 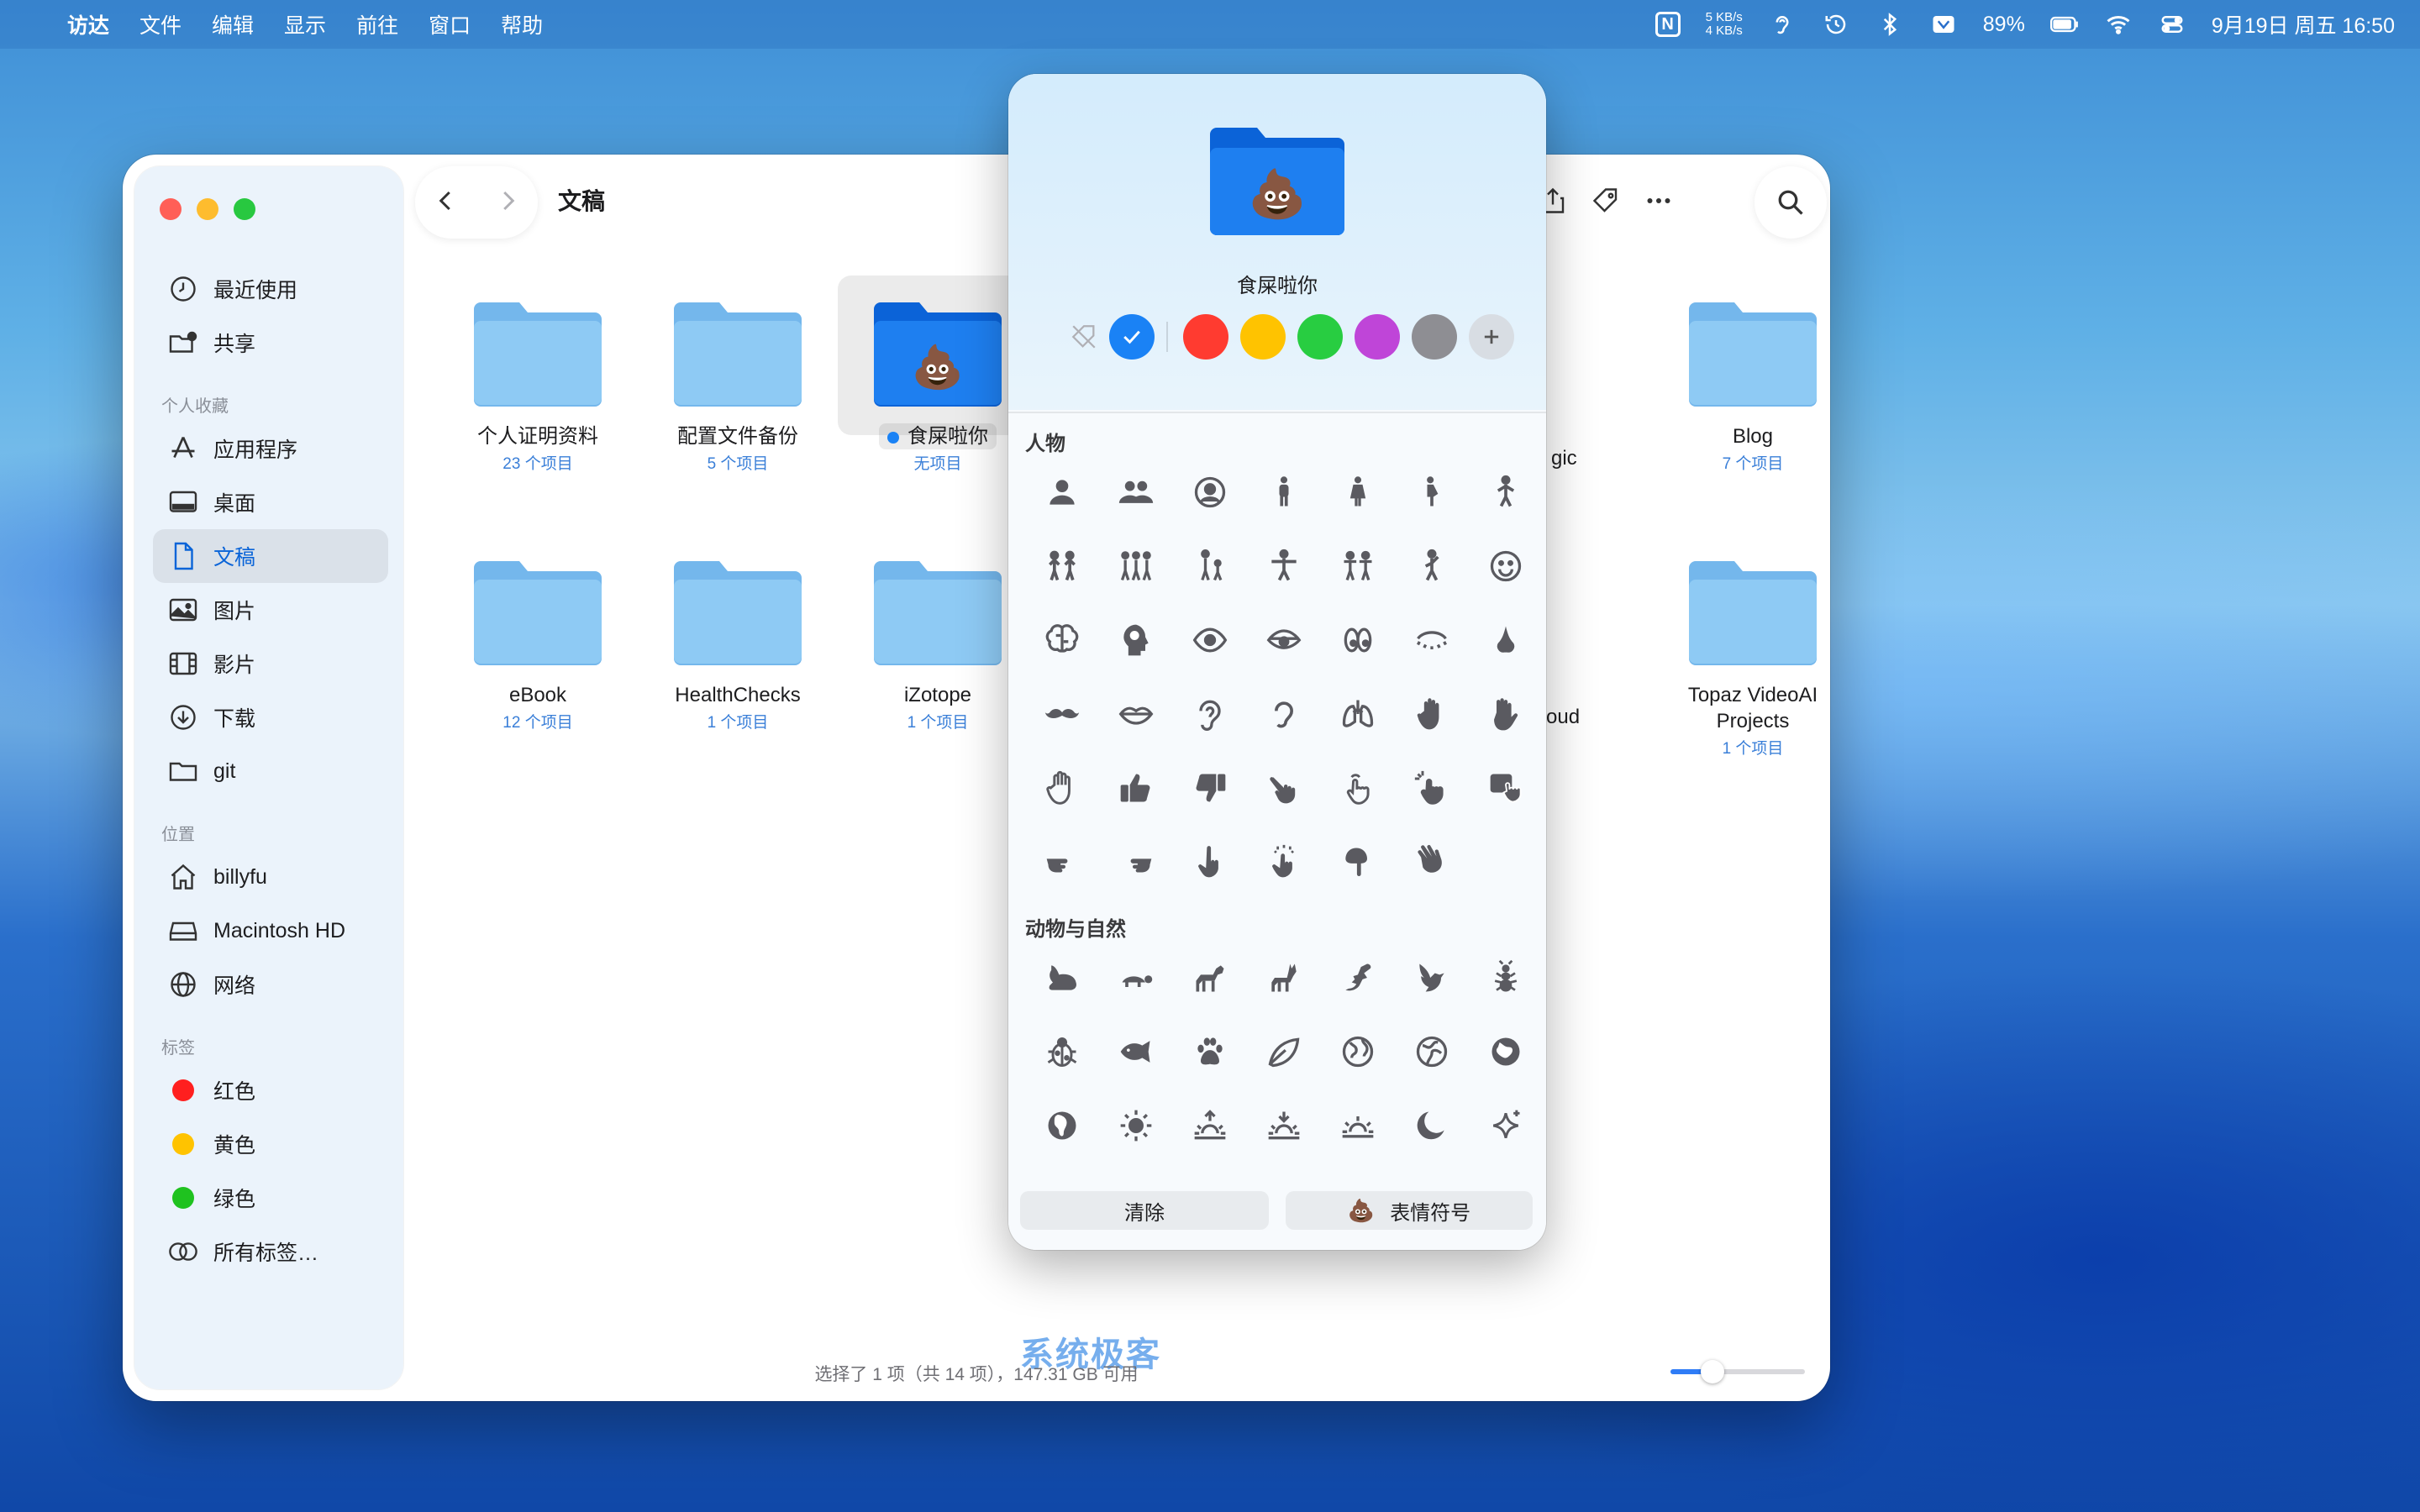 I want to click on minimize-window-button, so click(x=207, y=209).